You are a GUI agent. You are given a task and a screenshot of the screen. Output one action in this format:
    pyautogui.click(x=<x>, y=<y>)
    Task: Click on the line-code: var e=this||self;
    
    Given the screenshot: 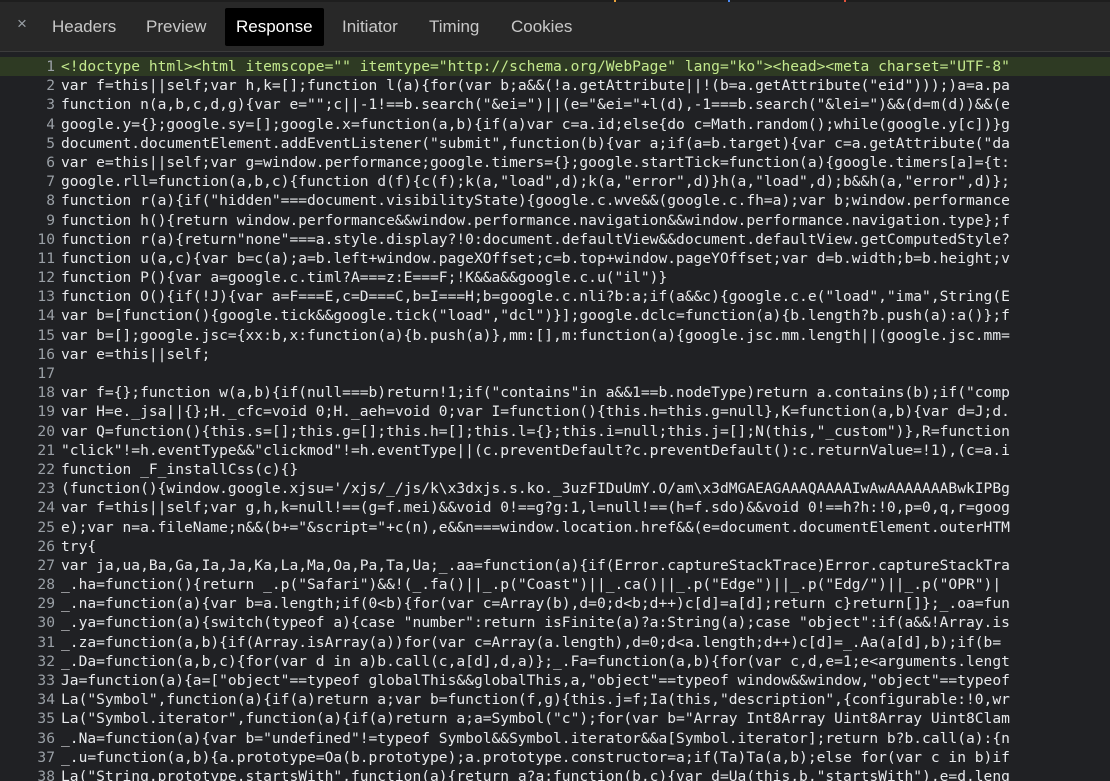 What is the action you would take?
    pyautogui.click(x=136, y=354)
    